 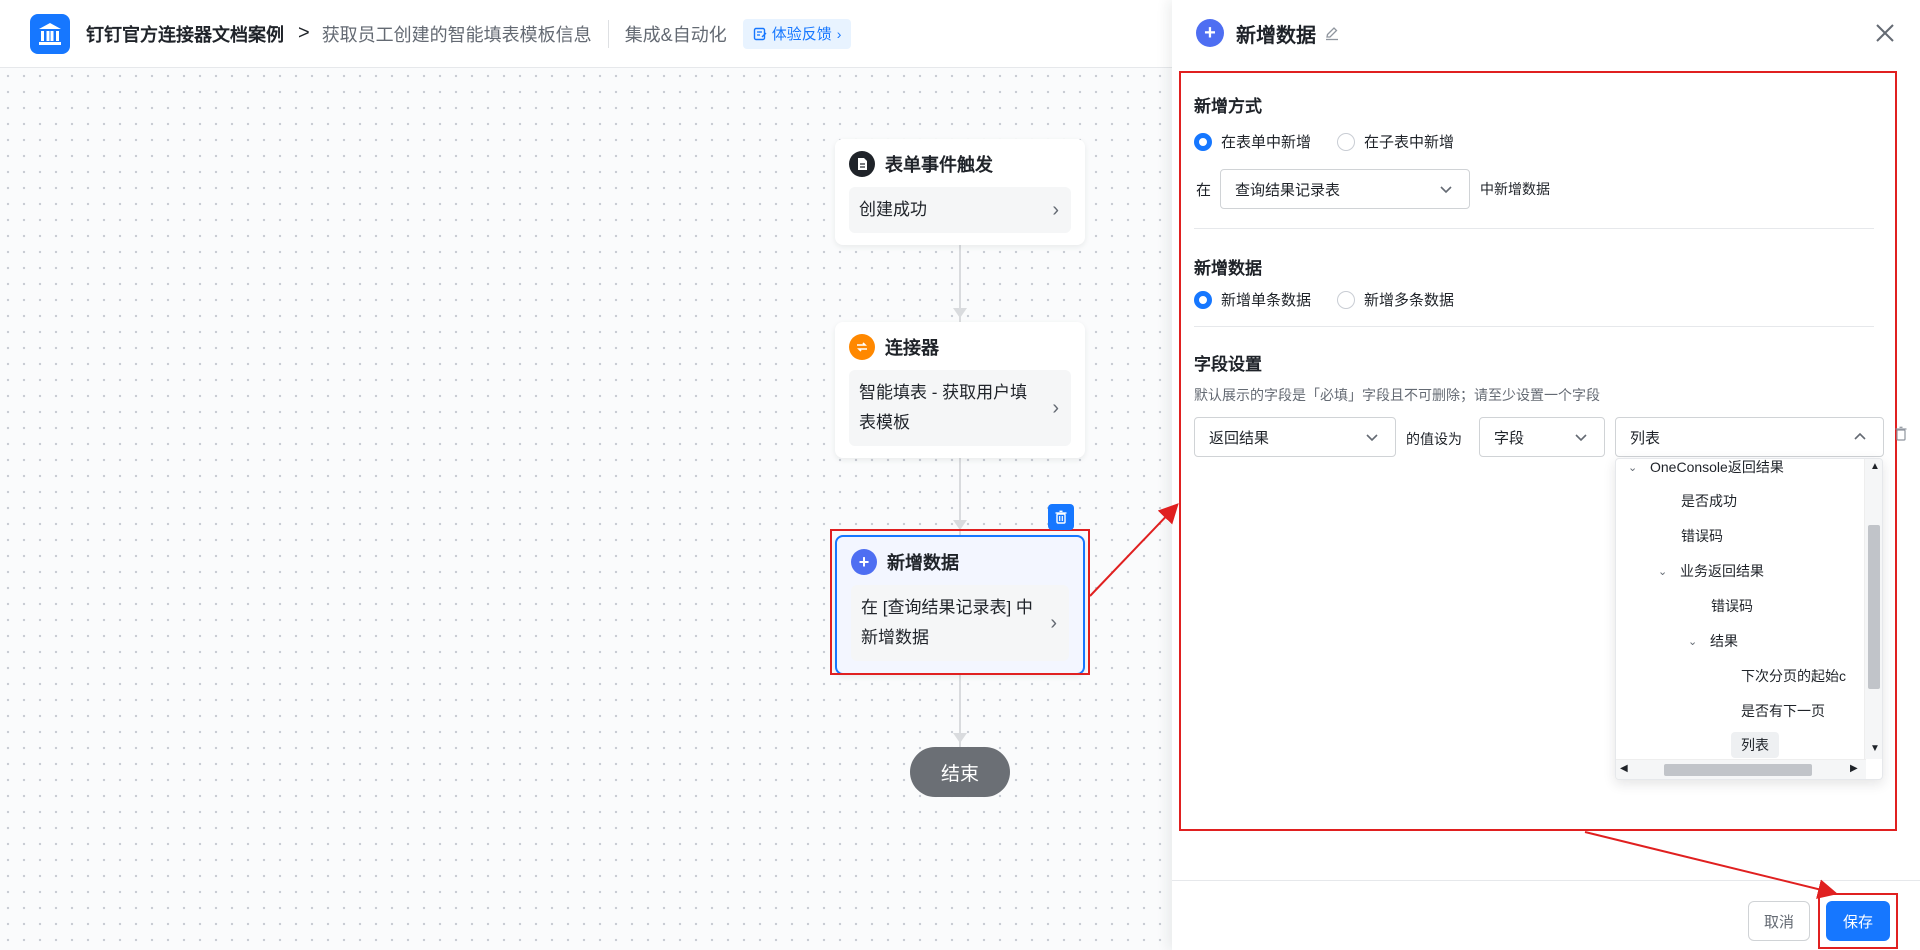 What do you see at coordinates (1885, 33) in the screenshot?
I see `close-icon` at bounding box center [1885, 33].